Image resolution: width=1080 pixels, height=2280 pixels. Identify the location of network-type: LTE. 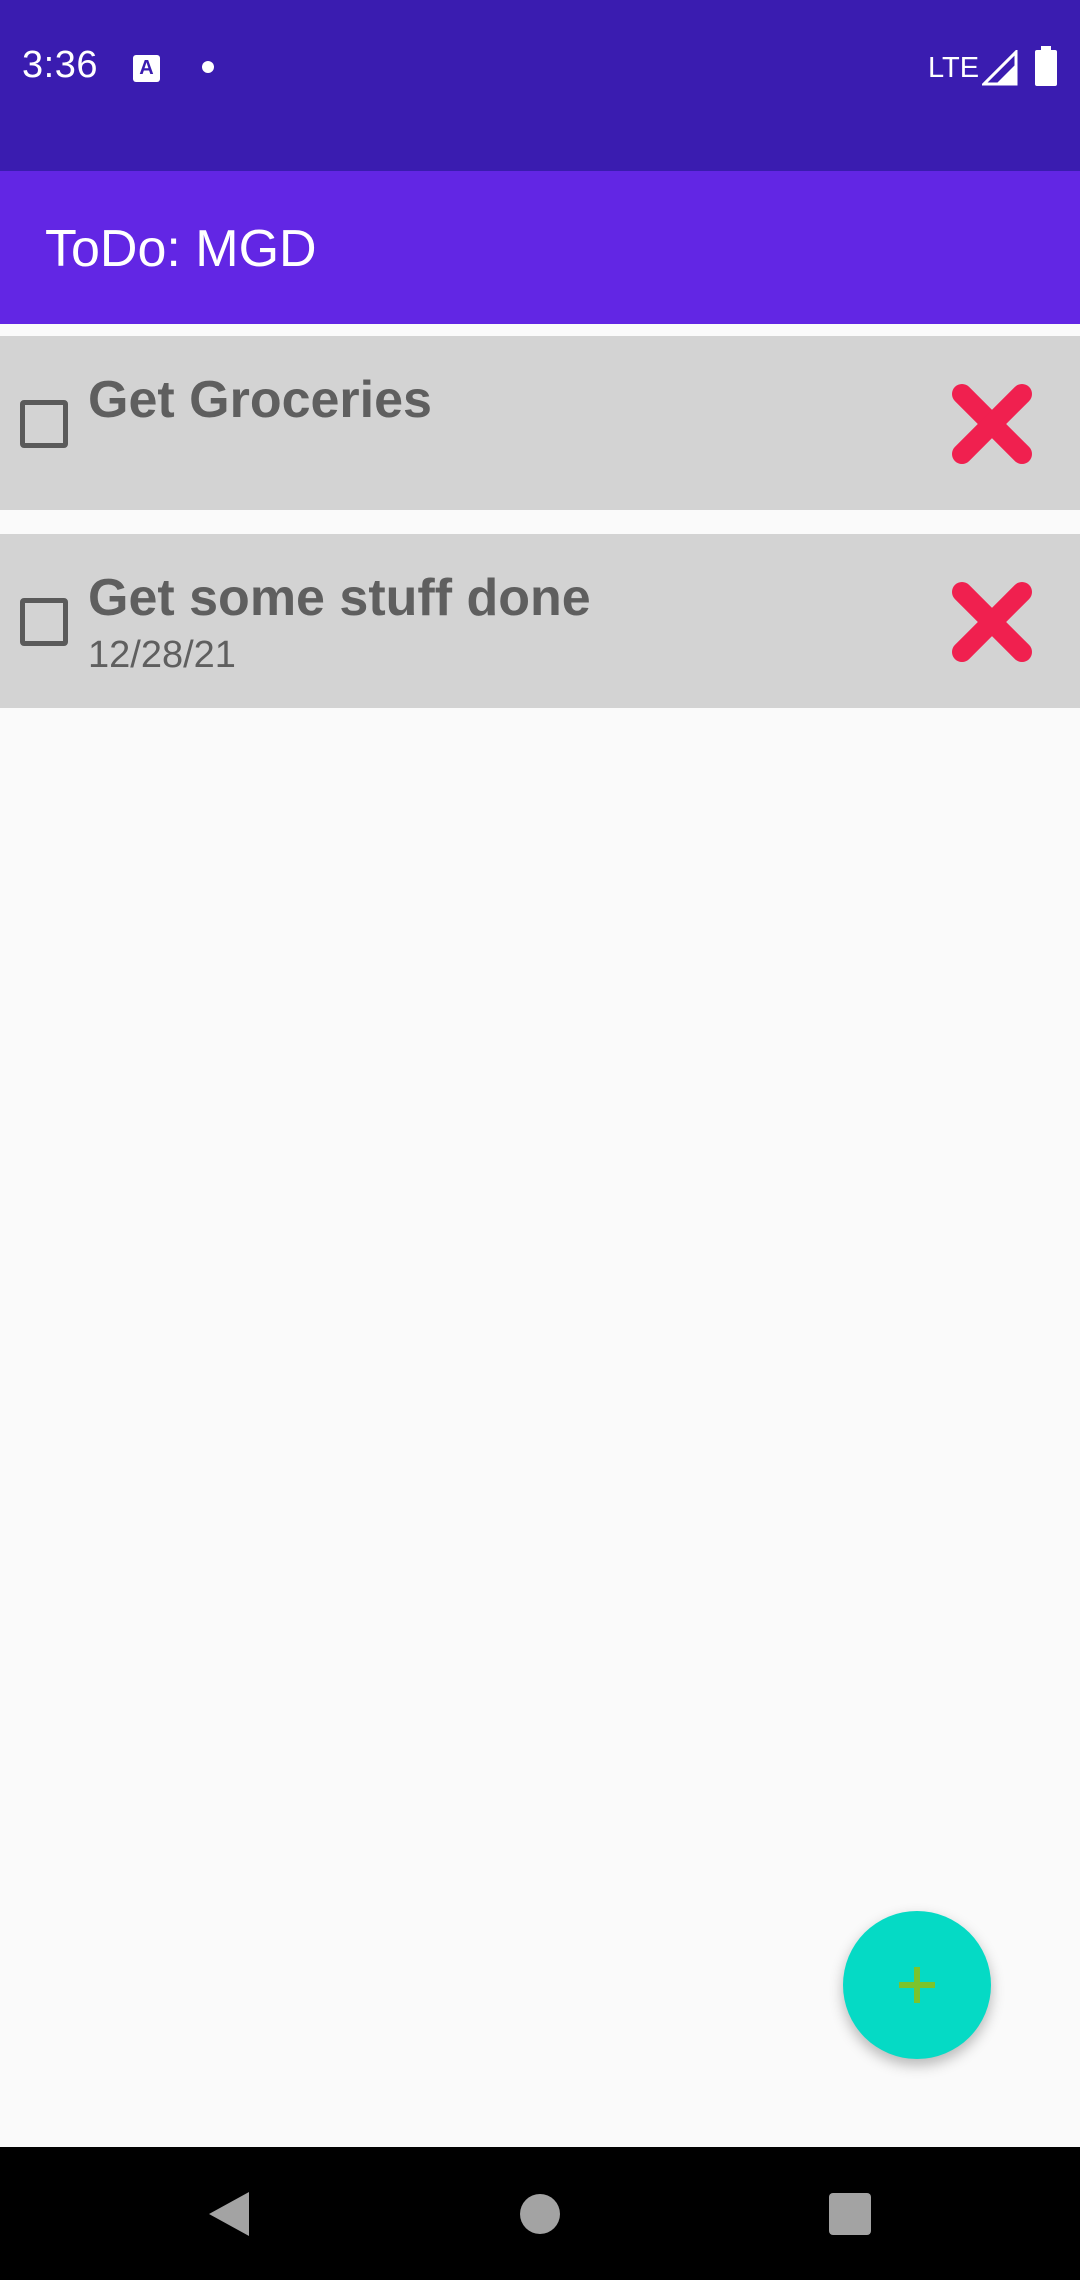
(954, 68).